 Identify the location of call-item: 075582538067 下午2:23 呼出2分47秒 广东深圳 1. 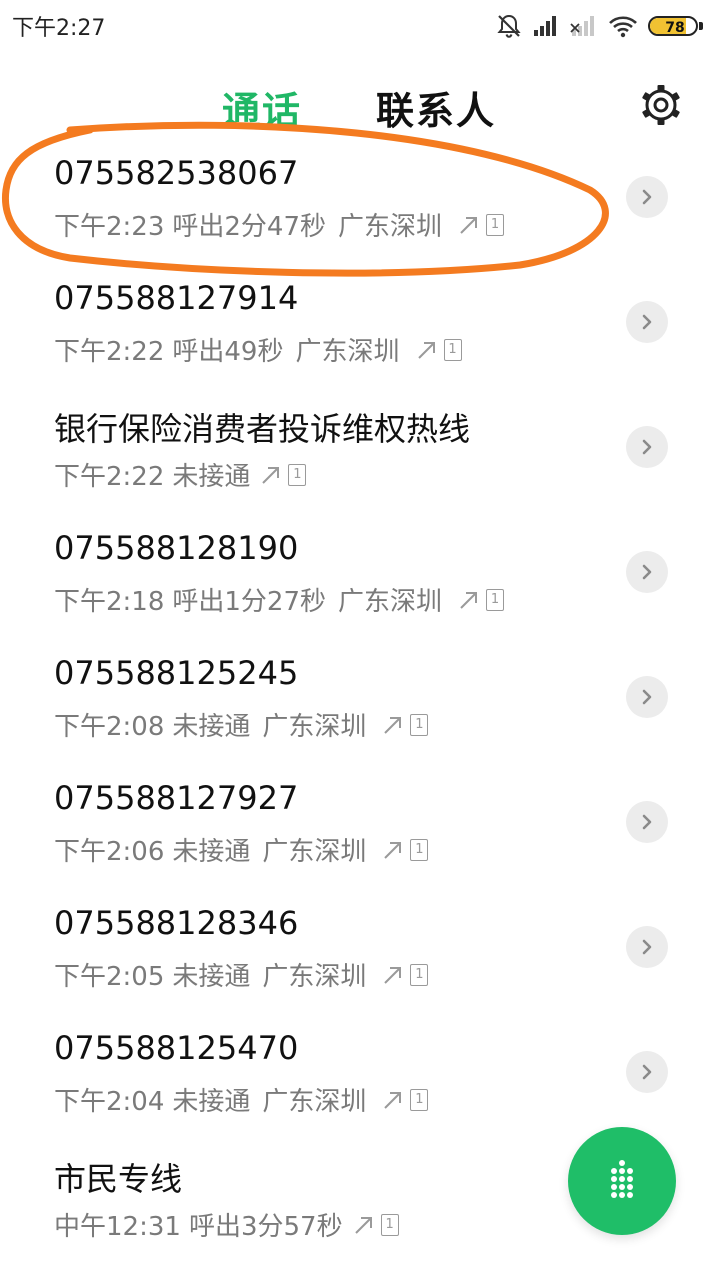
(360, 202).